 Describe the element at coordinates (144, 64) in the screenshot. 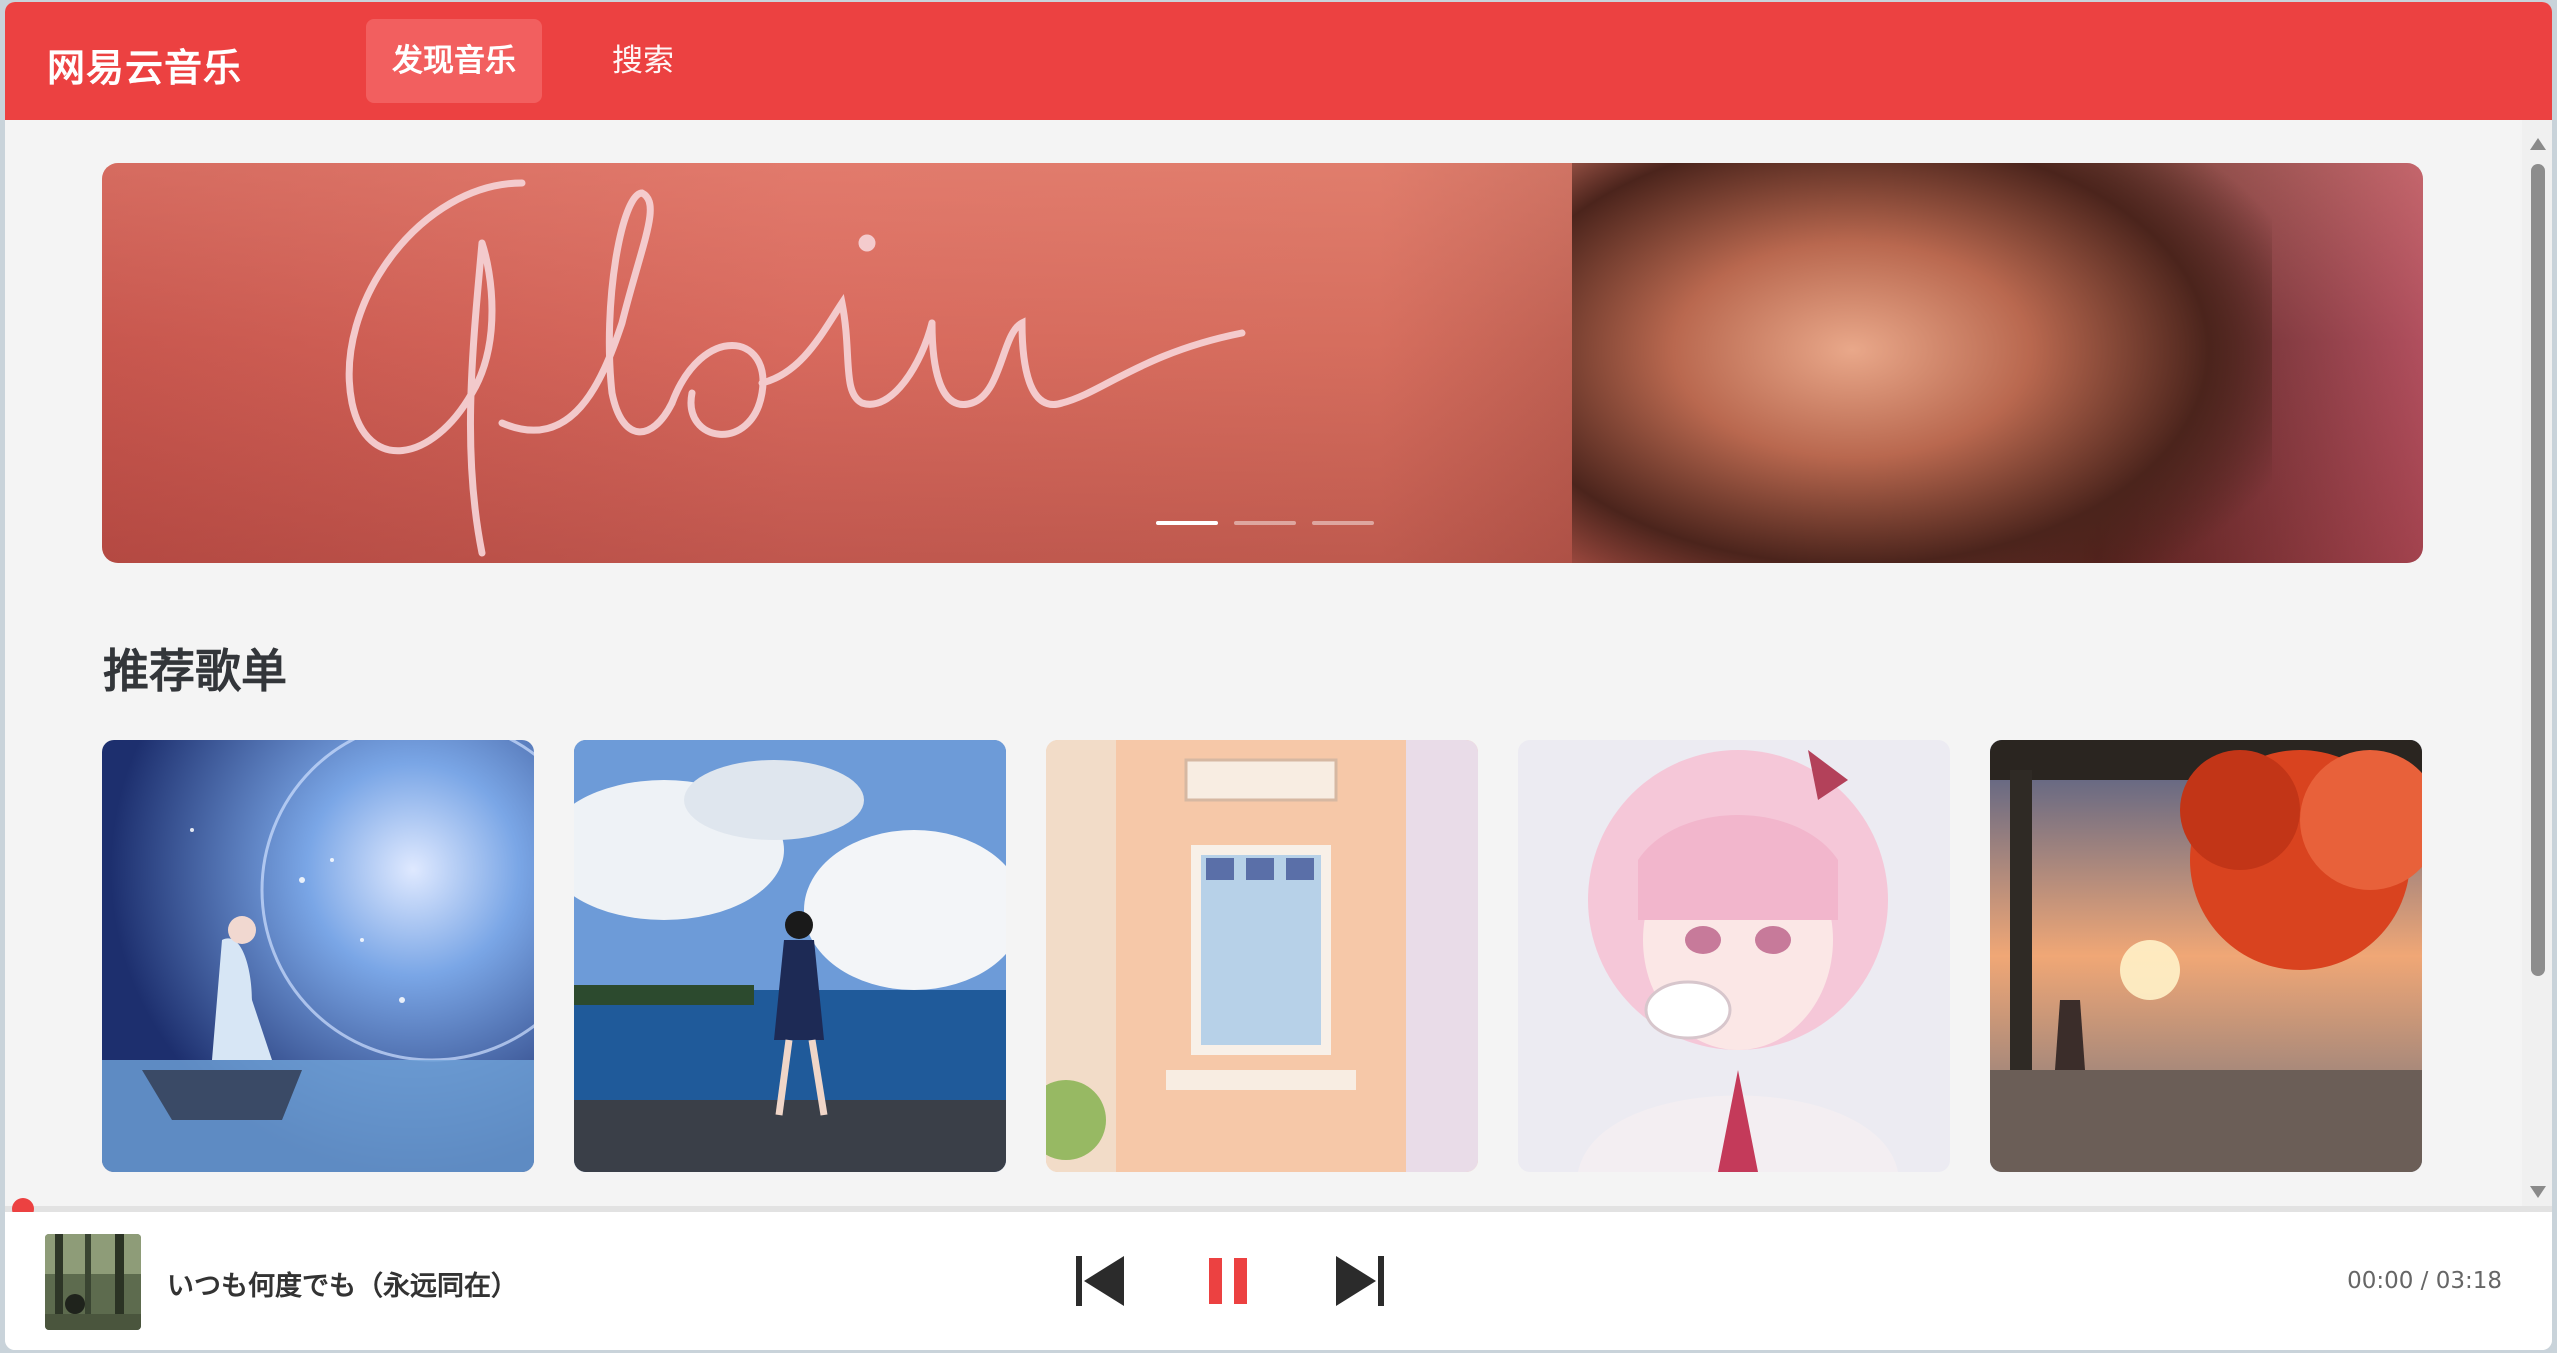

I see `app-logo: 网易云音乐` at that location.